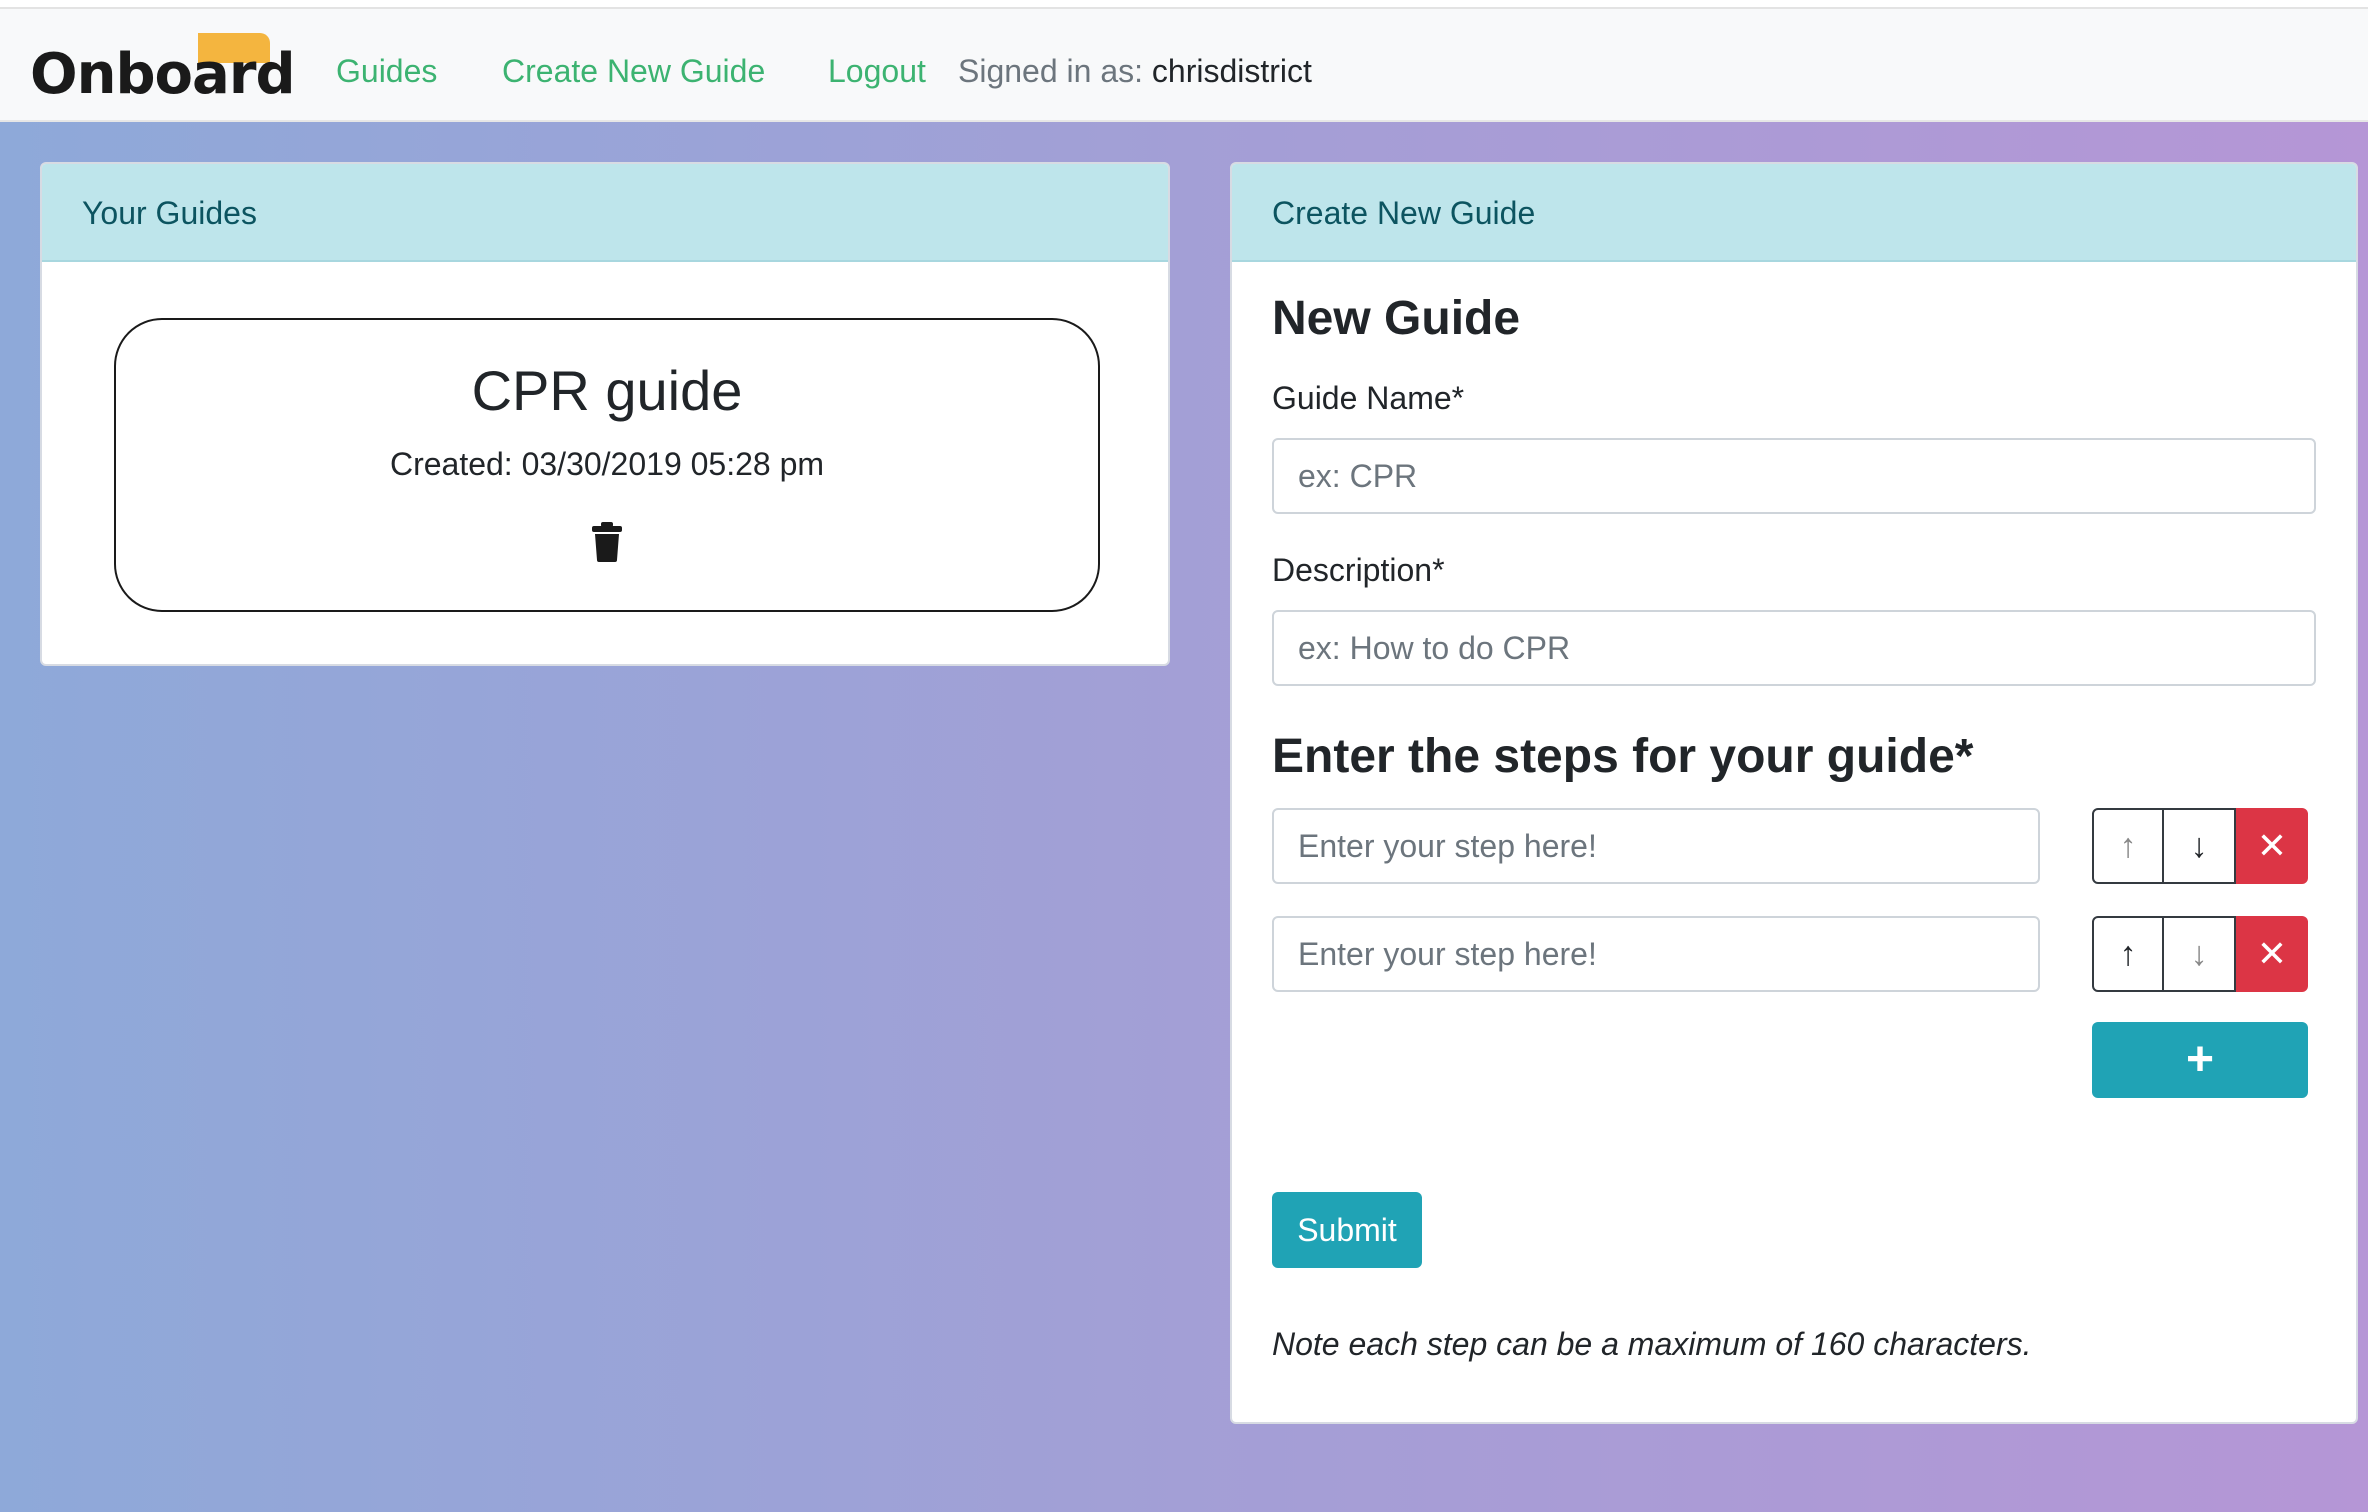 This screenshot has width=2368, height=1512. Describe the element at coordinates (1184, 4) in the screenshot. I see `window-top-edge` at that location.